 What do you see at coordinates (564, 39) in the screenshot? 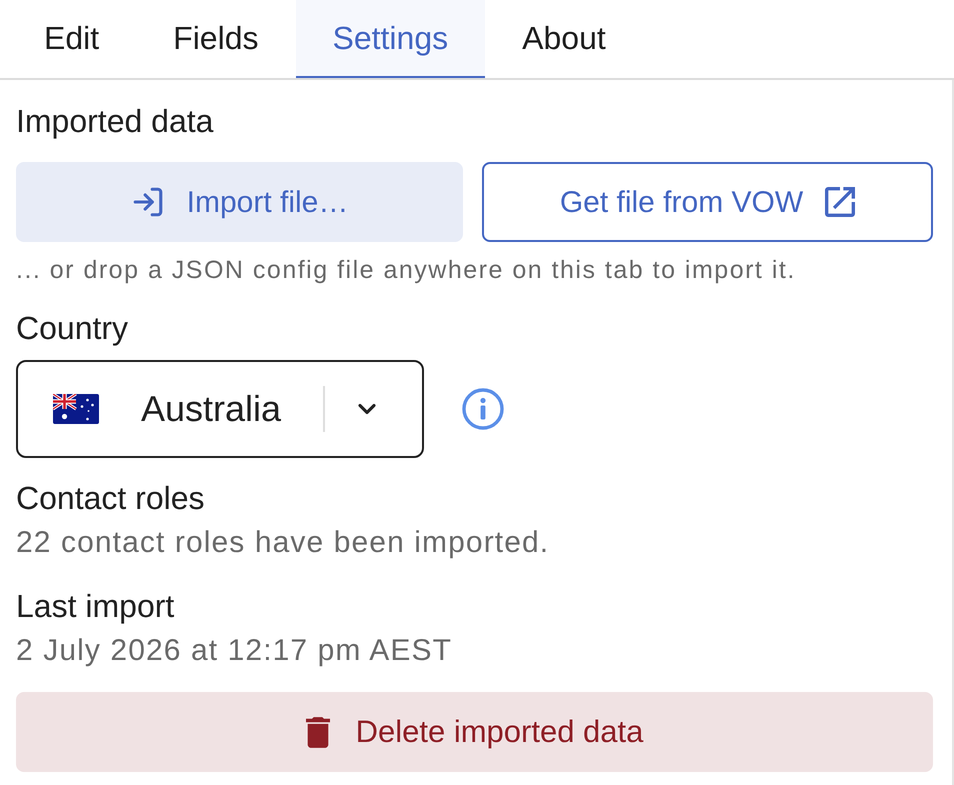
I see `tab: About` at bounding box center [564, 39].